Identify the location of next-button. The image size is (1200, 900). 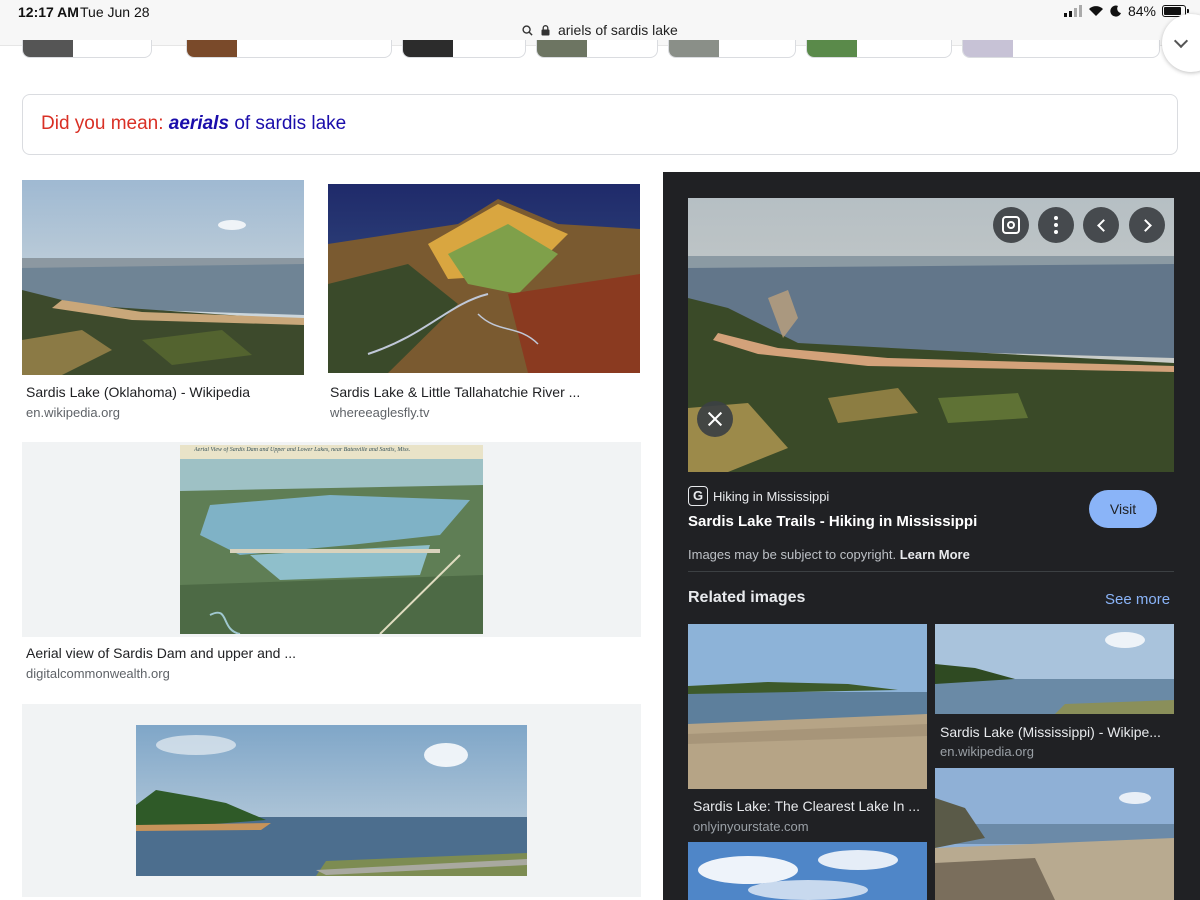
(1147, 225).